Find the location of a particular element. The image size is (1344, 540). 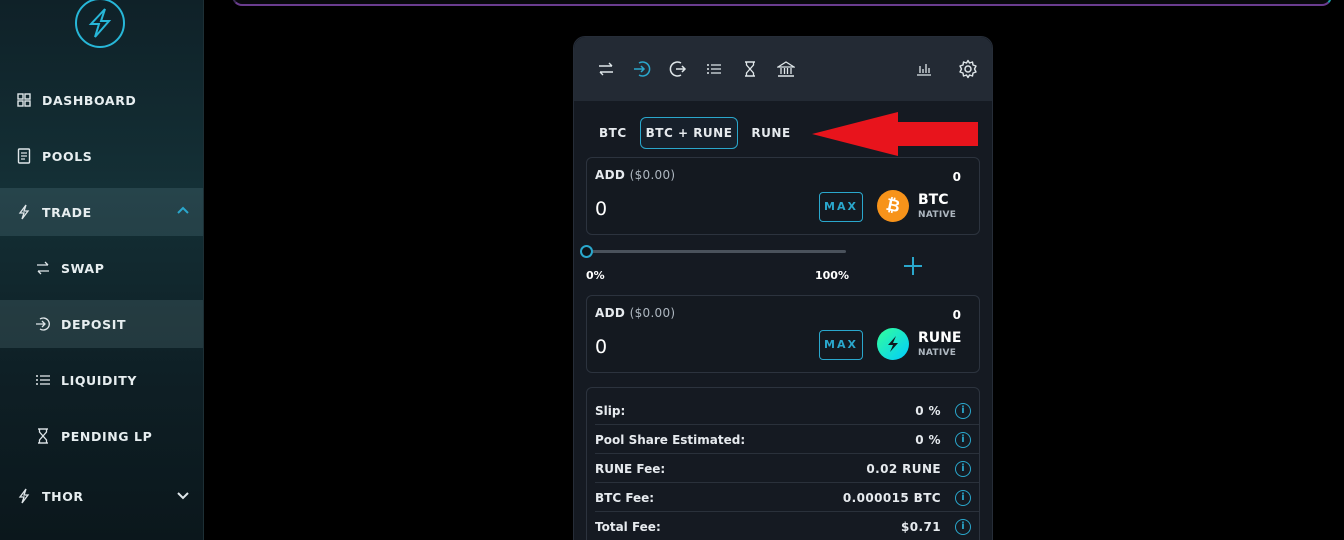

rune-input-box: ADD ($0.00) 0 0 MAX RUNE NATIVE is located at coordinates (783, 334).